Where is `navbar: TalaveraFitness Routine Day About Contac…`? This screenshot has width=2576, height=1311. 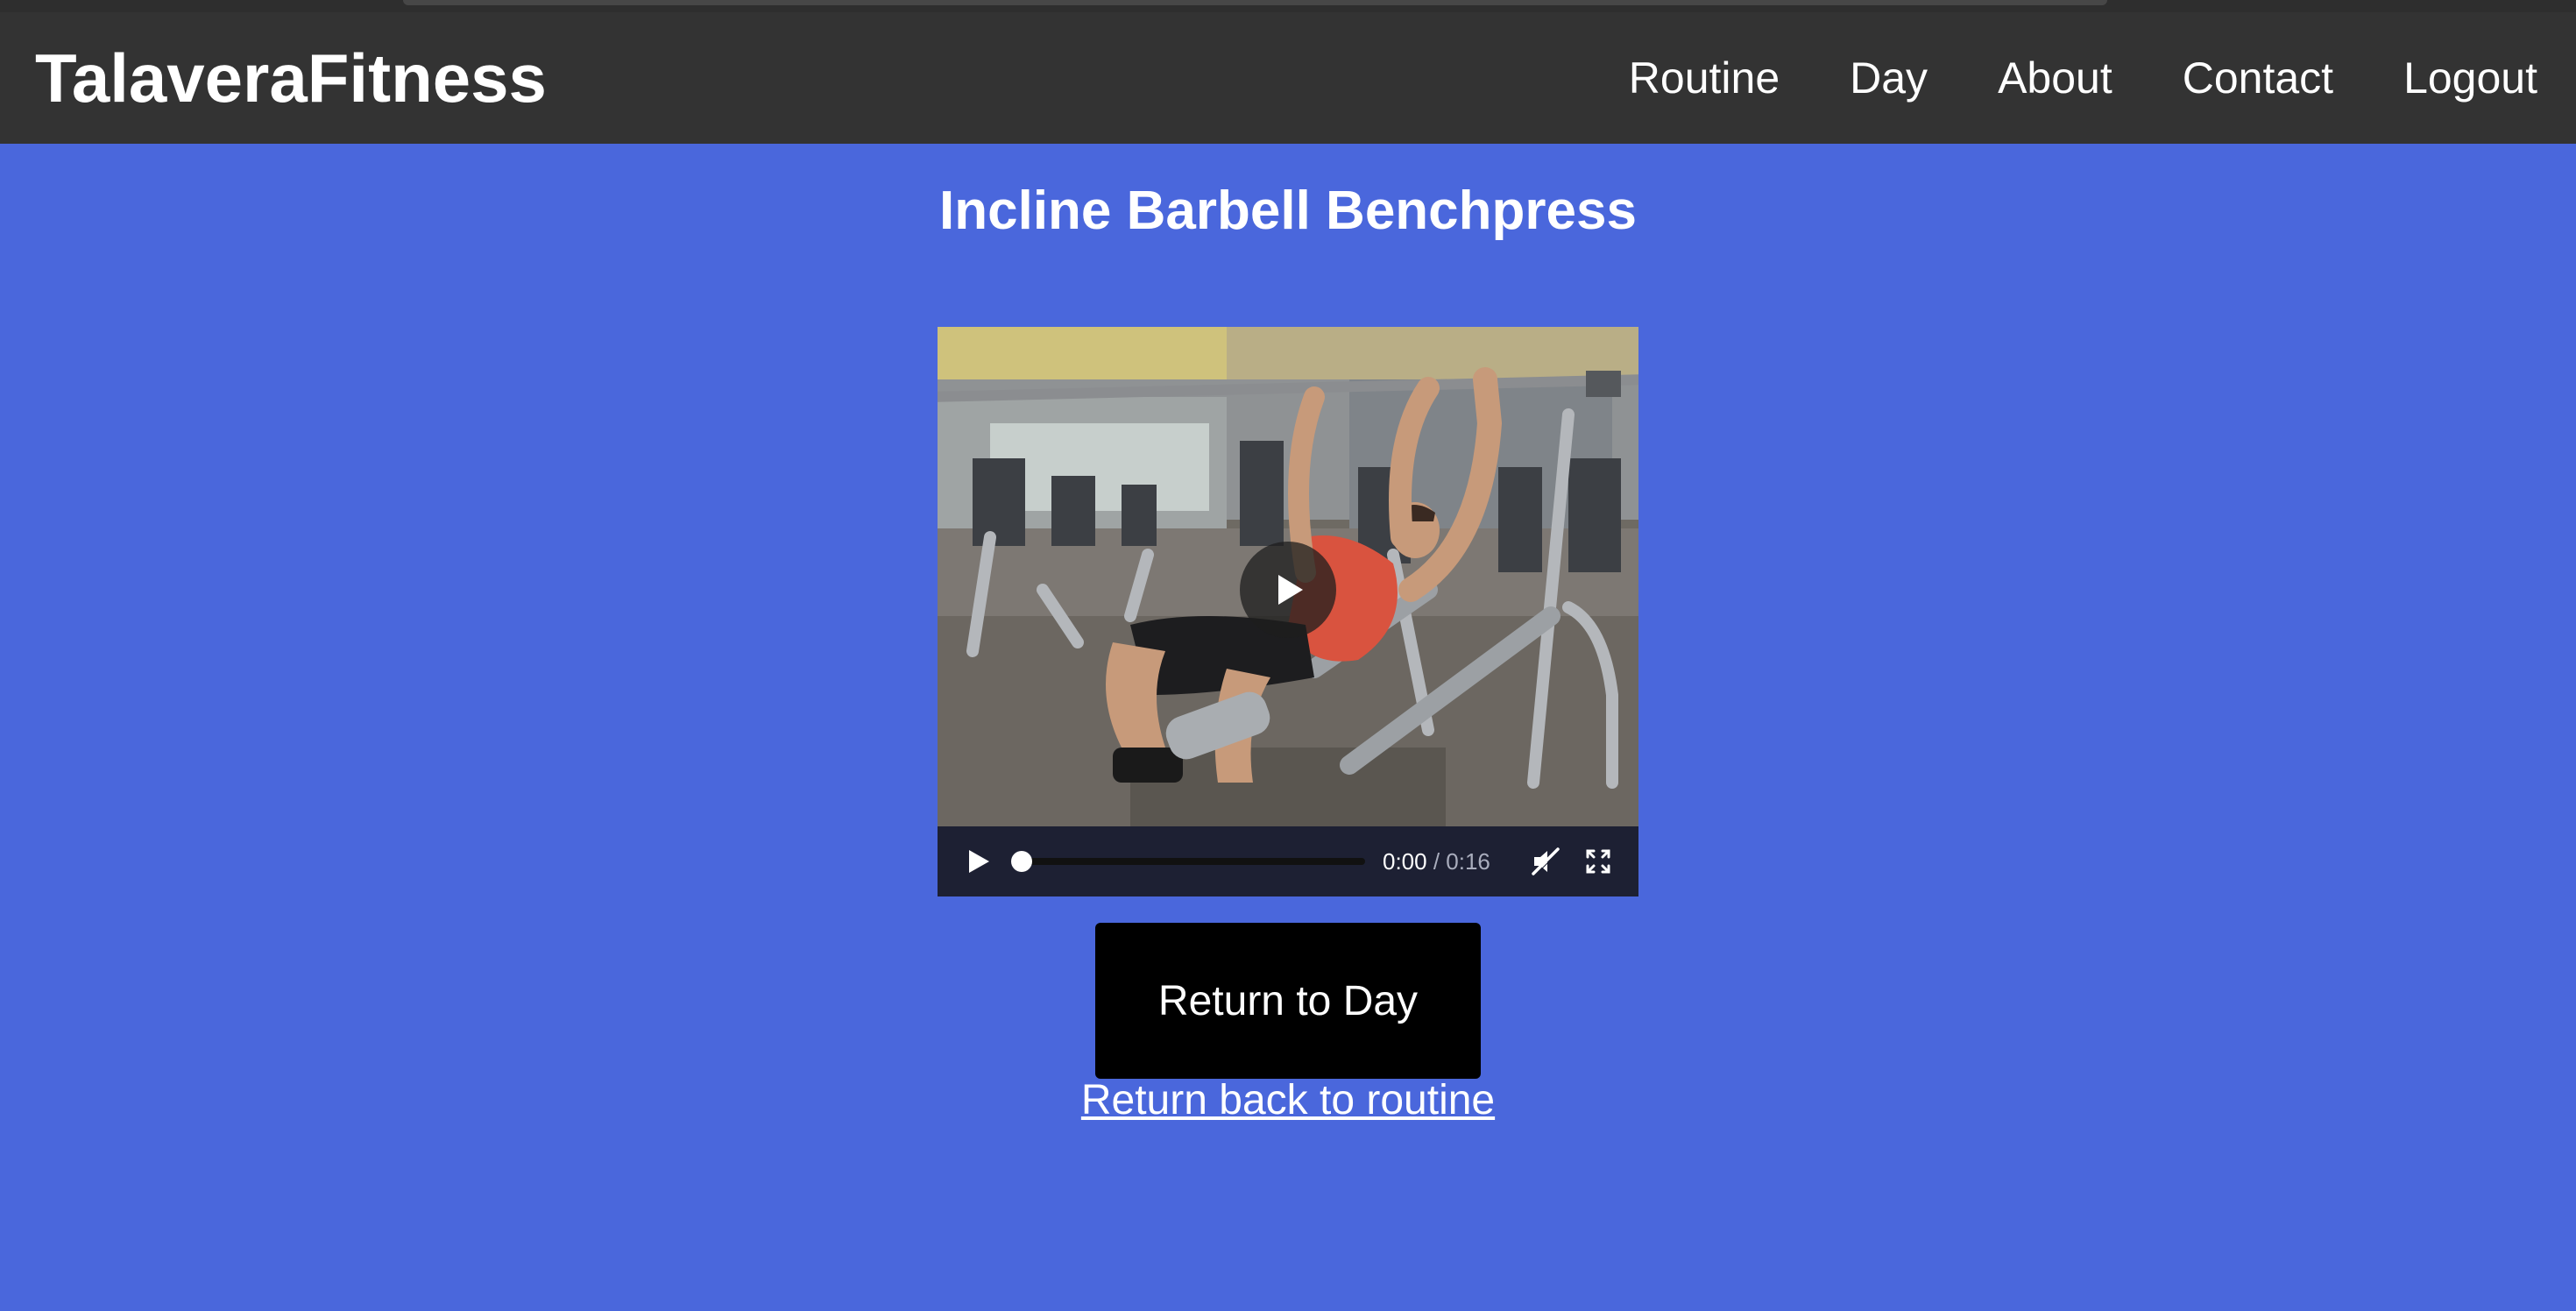
navbar: TalaveraFitness Routine Day About Contac… is located at coordinates (1288, 78).